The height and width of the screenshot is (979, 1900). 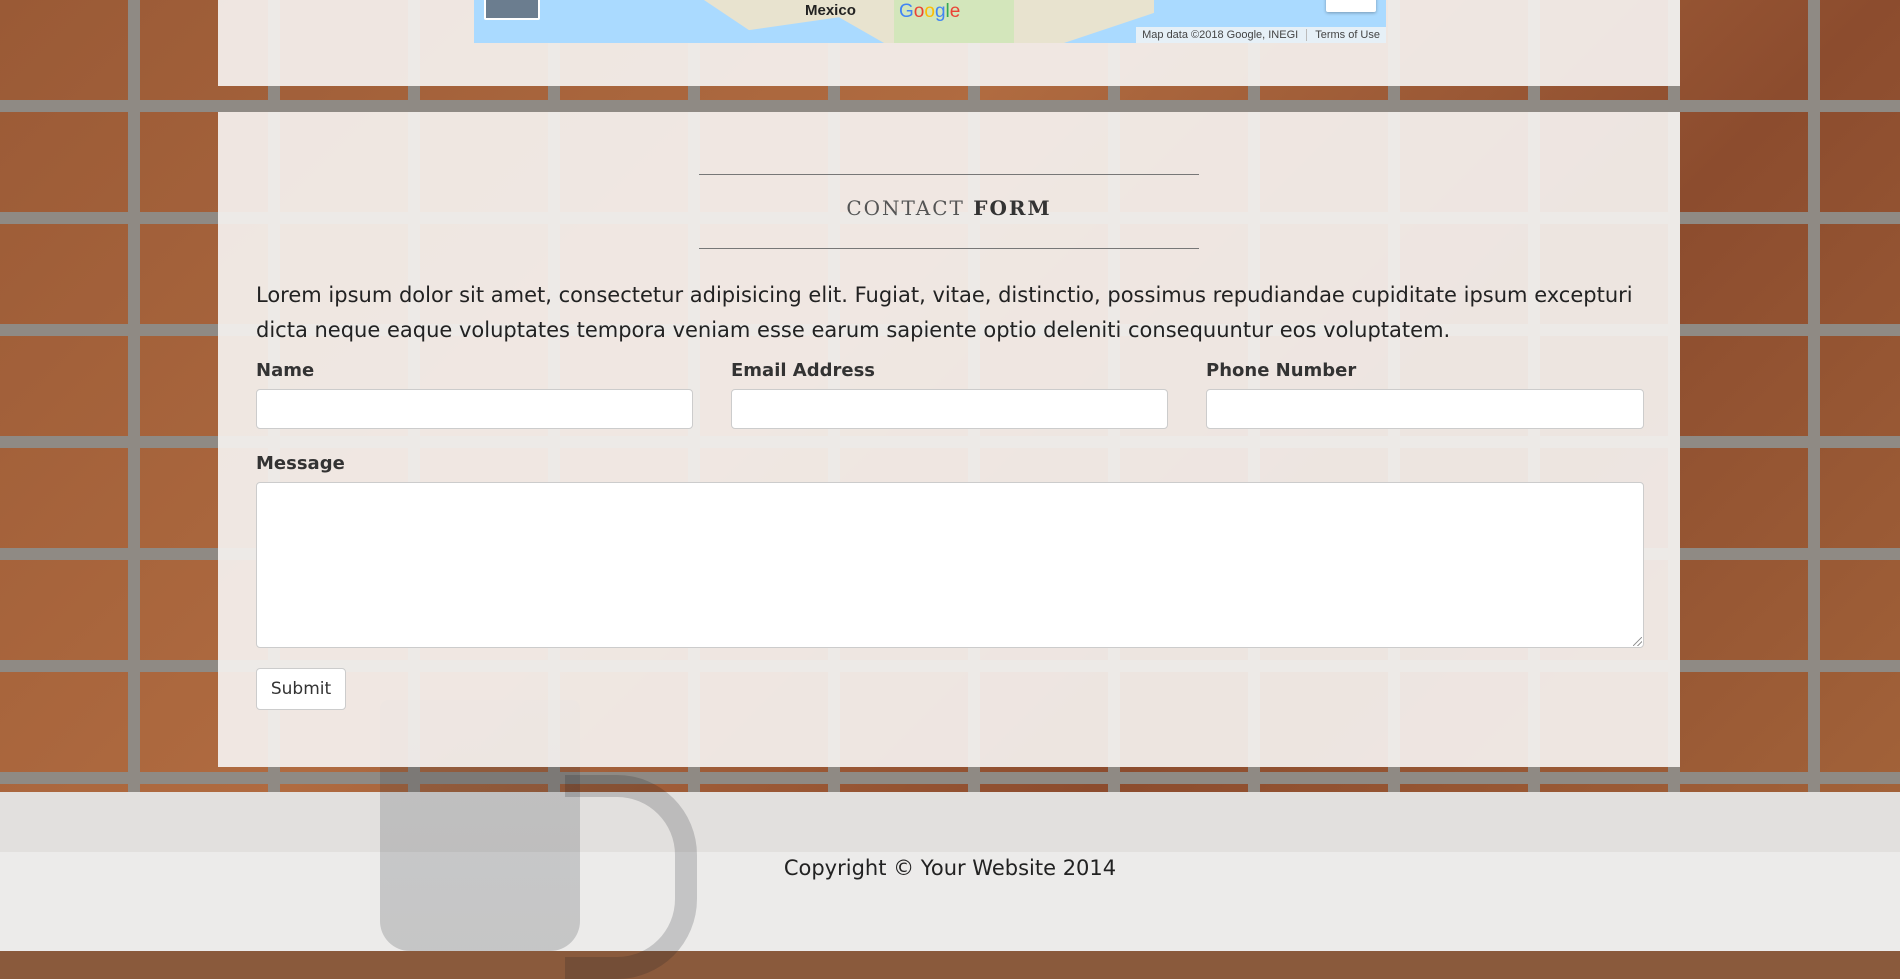 I want to click on message-textarea, so click(x=950, y=565).